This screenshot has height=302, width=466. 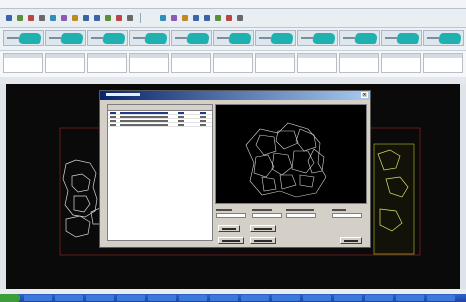 What do you see at coordinates (233, 18) in the screenshot?
I see `main-toolbar` at bounding box center [233, 18].